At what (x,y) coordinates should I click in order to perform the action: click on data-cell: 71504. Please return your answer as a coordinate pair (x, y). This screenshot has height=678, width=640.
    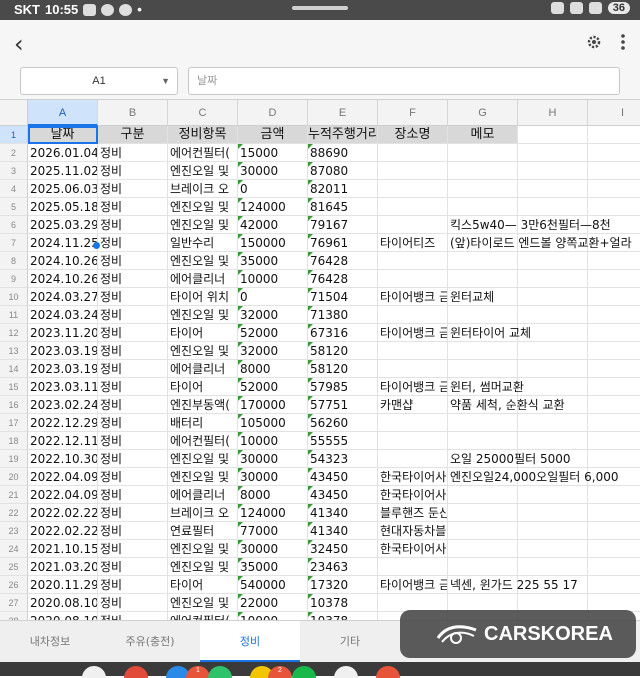
    Looking at the image, I should click on (343, 297).